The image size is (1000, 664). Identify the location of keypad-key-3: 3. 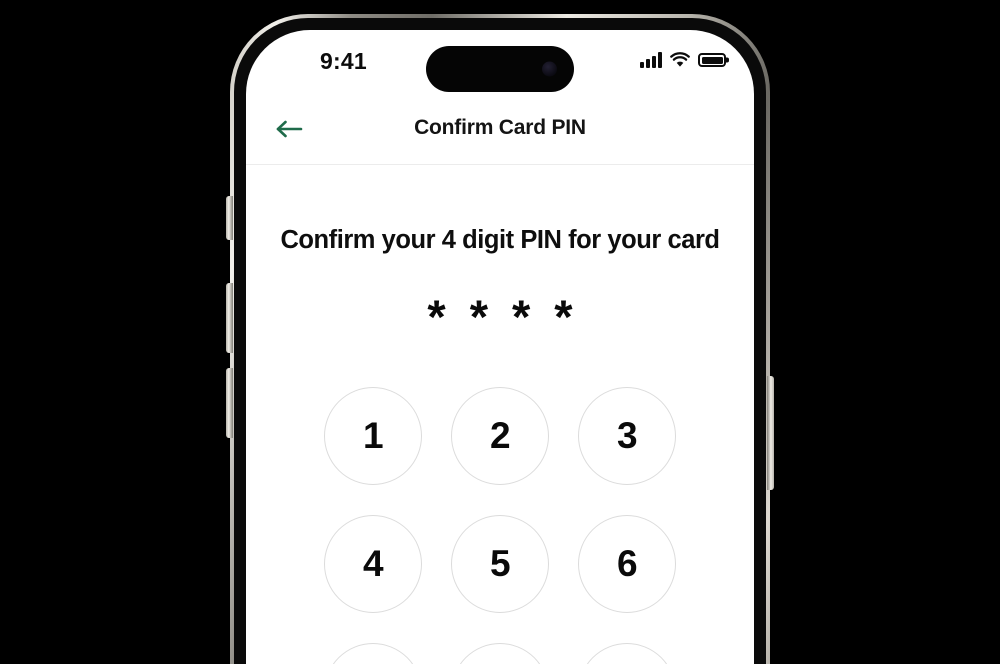
(627, 436).